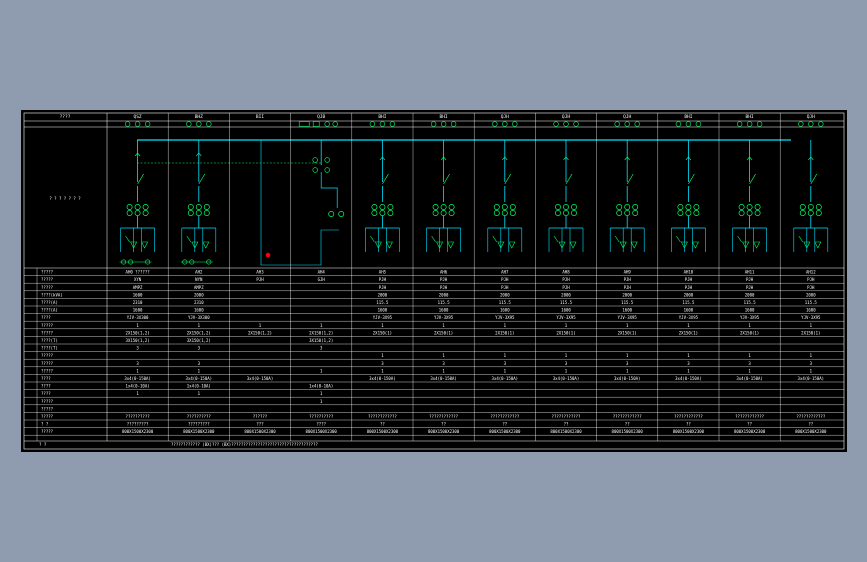 This screenshot has width=867, height=562. Describe the element at coordinates (260, 117) in the screenshot. I see `panel-code: BII` at that location.